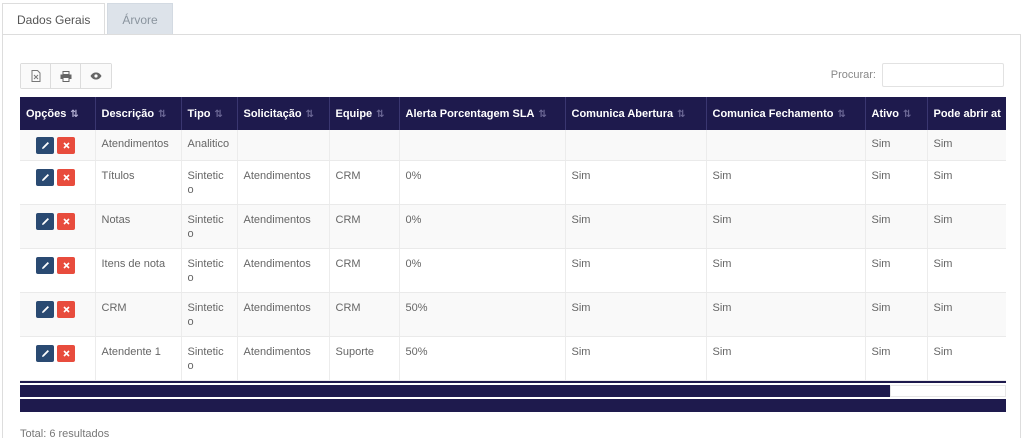  What do you see at coordinates (209, 113) in the screenshot?
I see `column-header-tipo: Tipo ⇅` at bounding box center [209, 113].